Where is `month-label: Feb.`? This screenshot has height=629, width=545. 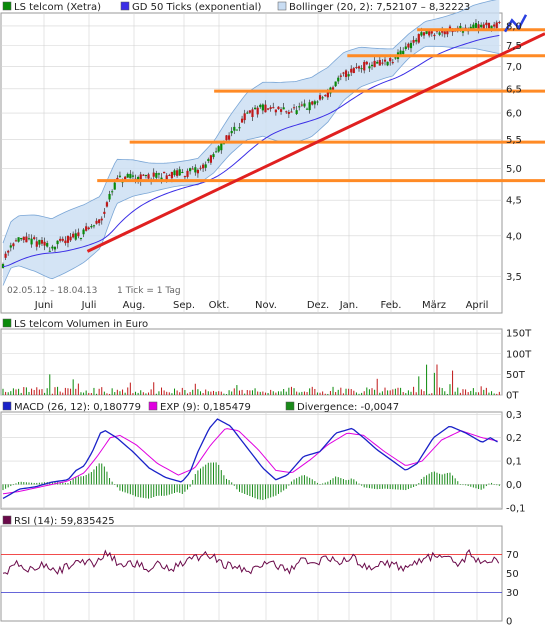
month-label: Feb. is located at coordinates (391, 305).